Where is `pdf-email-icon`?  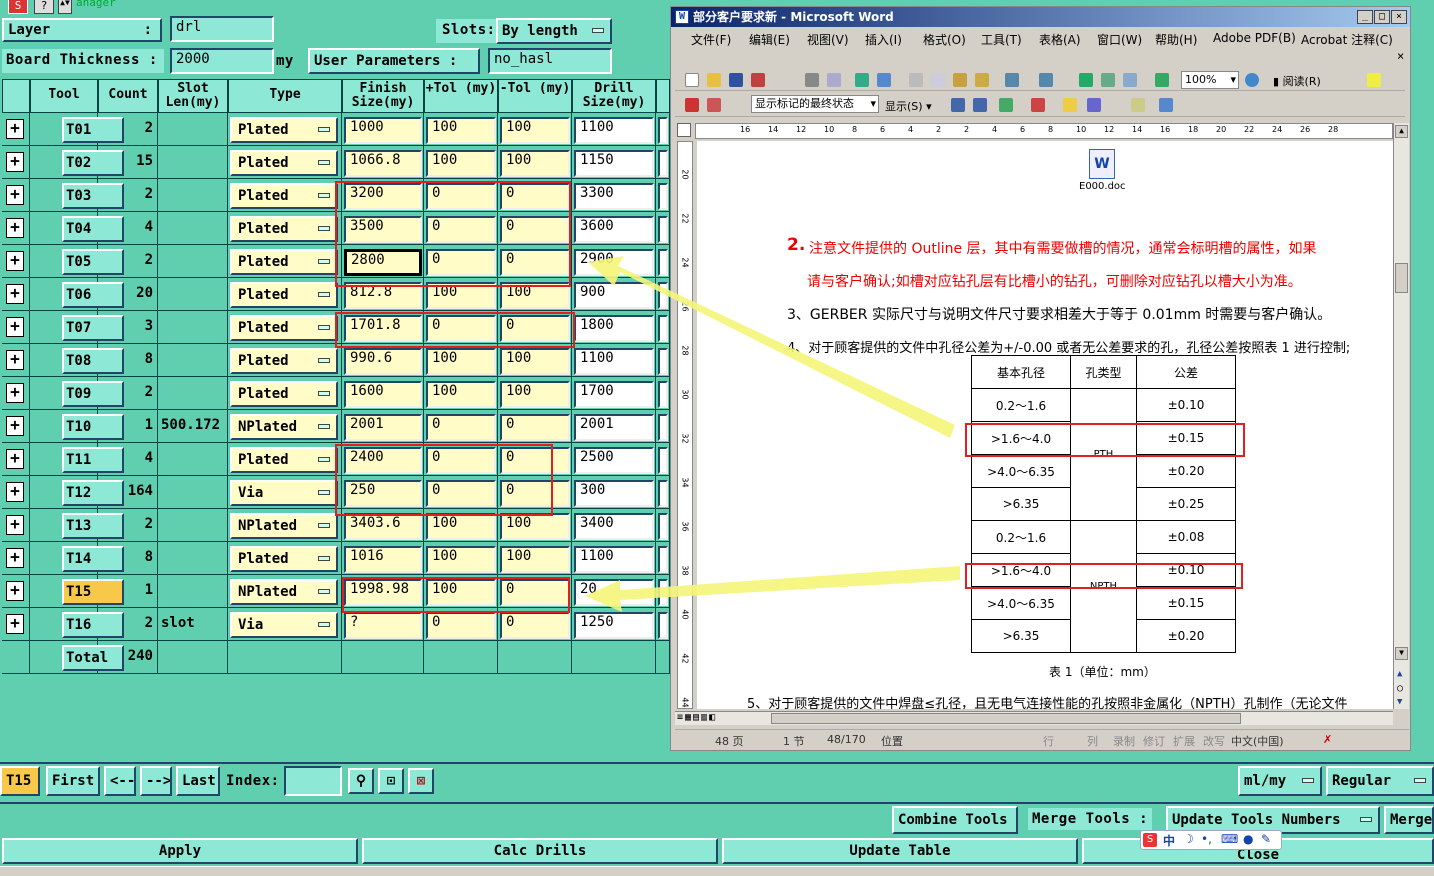 pdf-email-icon is located at coordinates (714, 105).